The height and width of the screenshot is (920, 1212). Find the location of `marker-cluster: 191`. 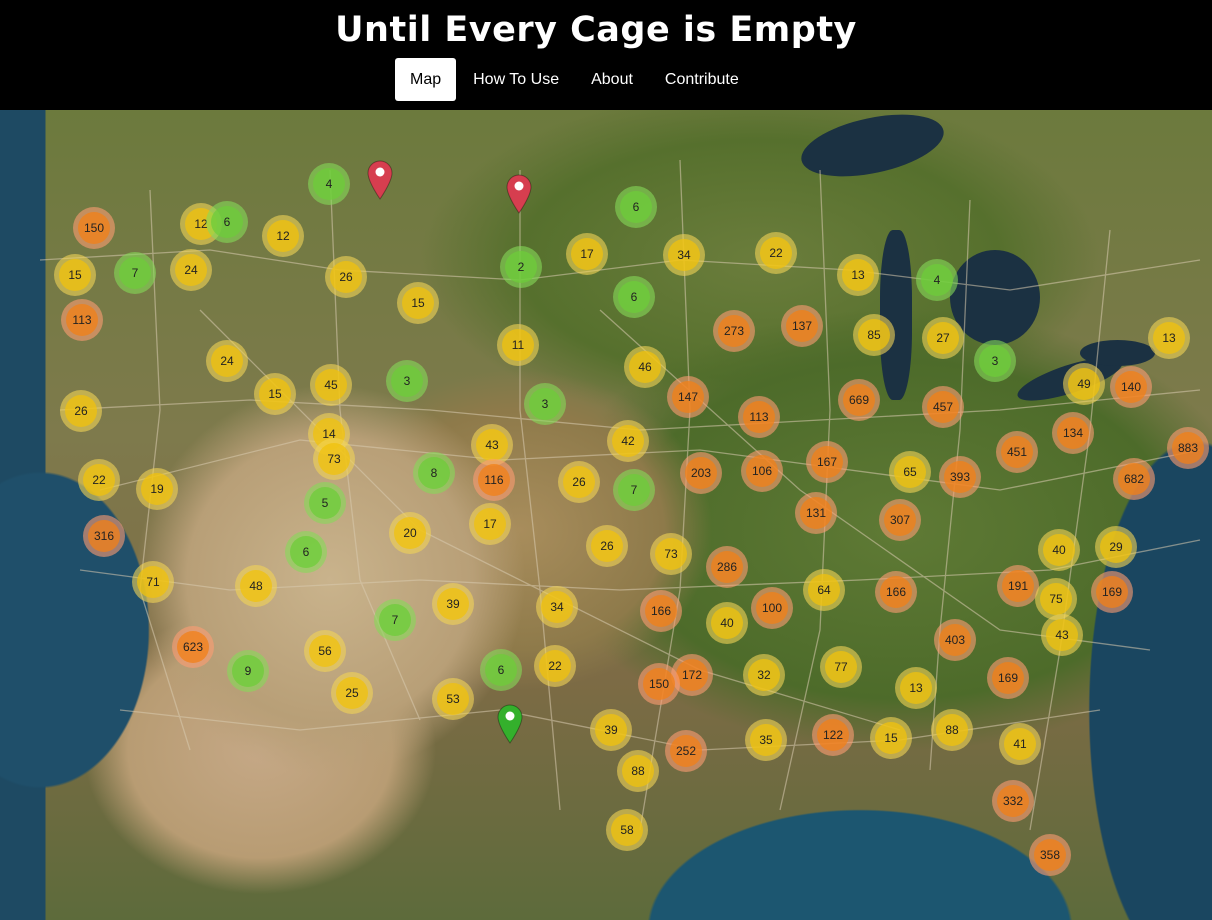

marker-cluster: 191 is located at coordinates (1018, 586).